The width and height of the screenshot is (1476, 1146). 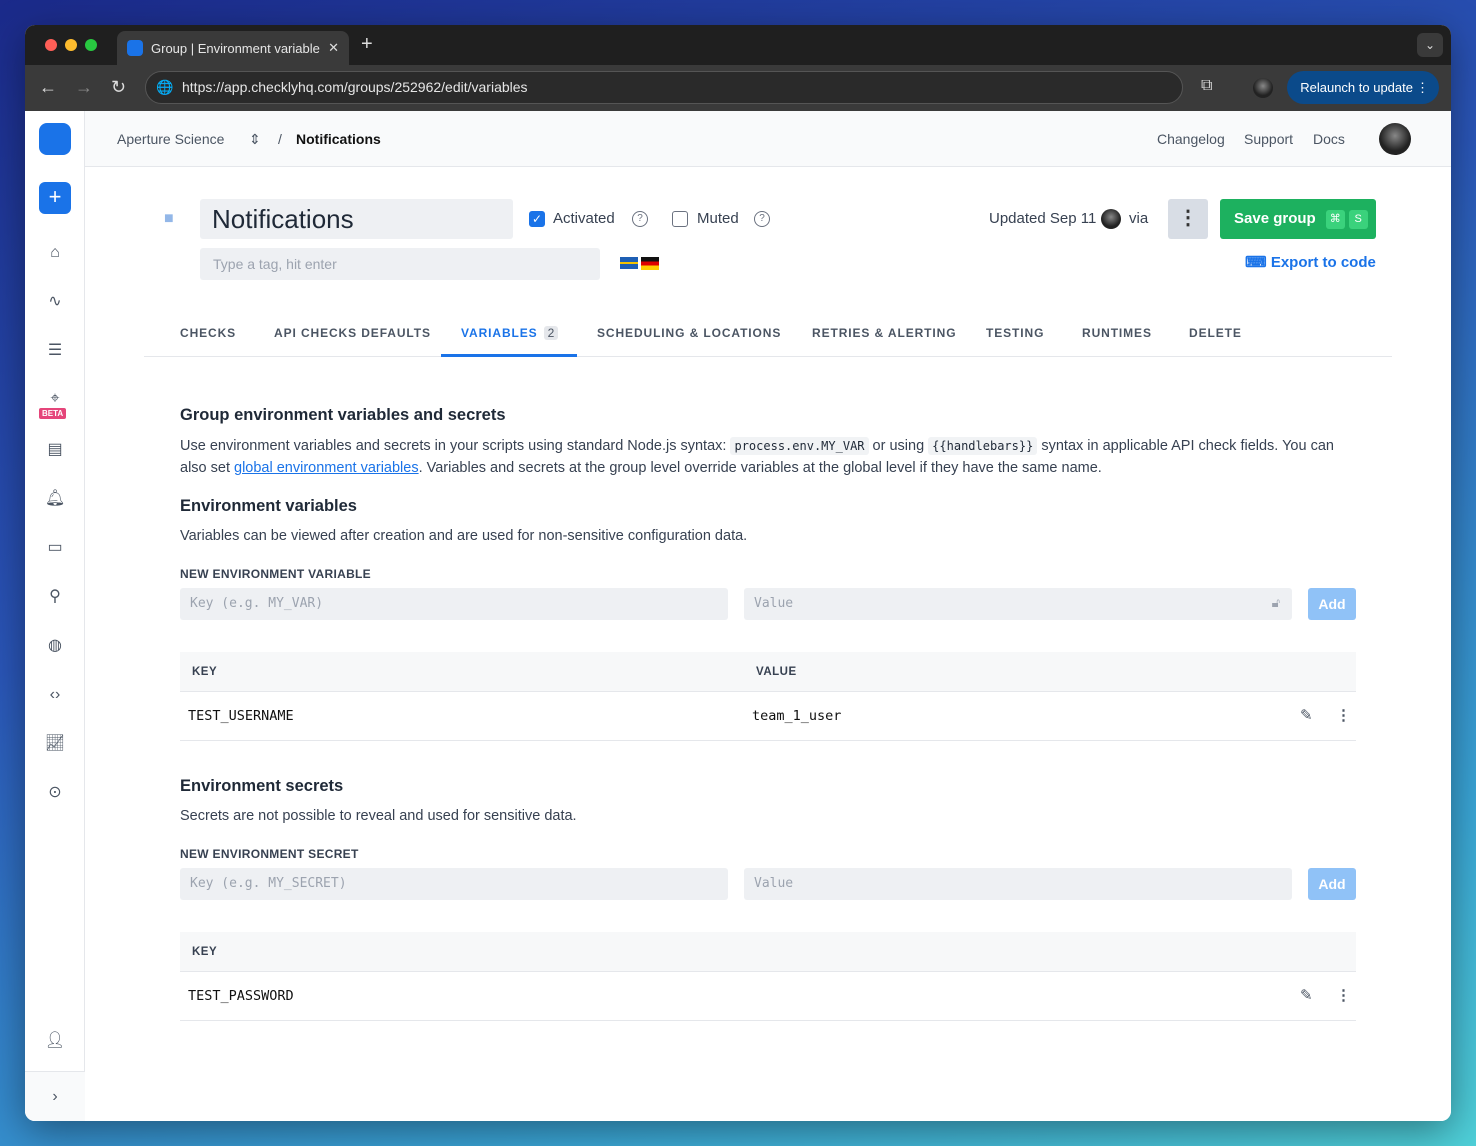 I want to click on activity-icon: ∿, so click(x=55, y=302).